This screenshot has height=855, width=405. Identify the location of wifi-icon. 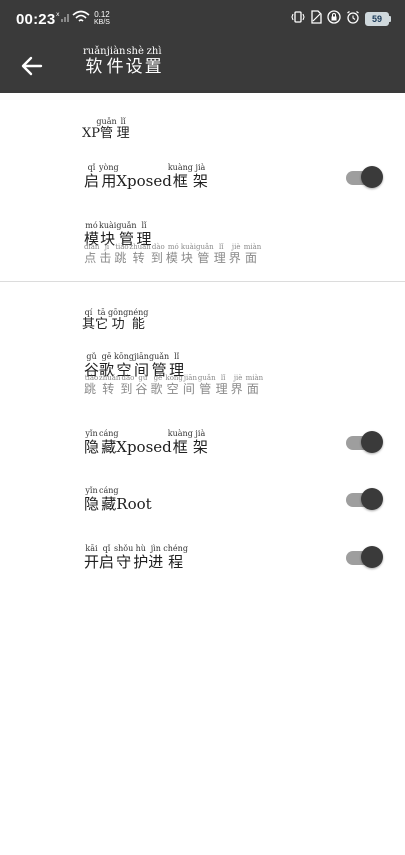
(81, 19).